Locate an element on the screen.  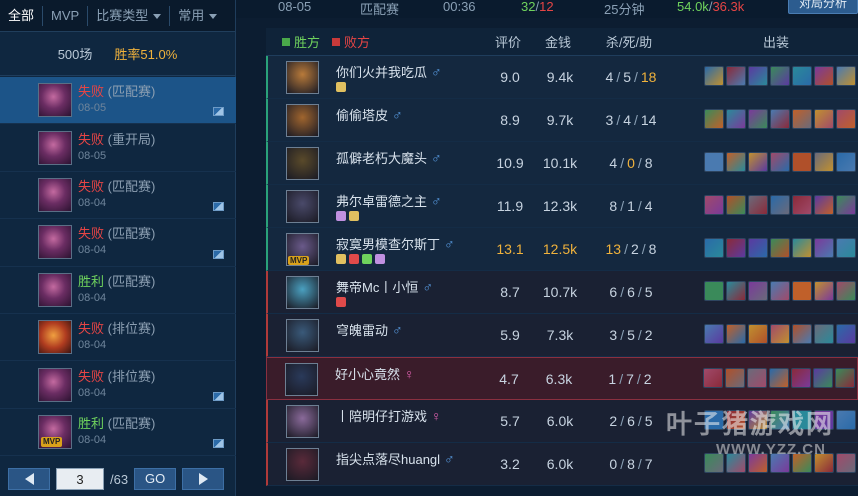
player-row: 舞帝Mc丨小恒 ♂ 8.7 10.7k 6/6/5 is located at coordinates (562, 292).